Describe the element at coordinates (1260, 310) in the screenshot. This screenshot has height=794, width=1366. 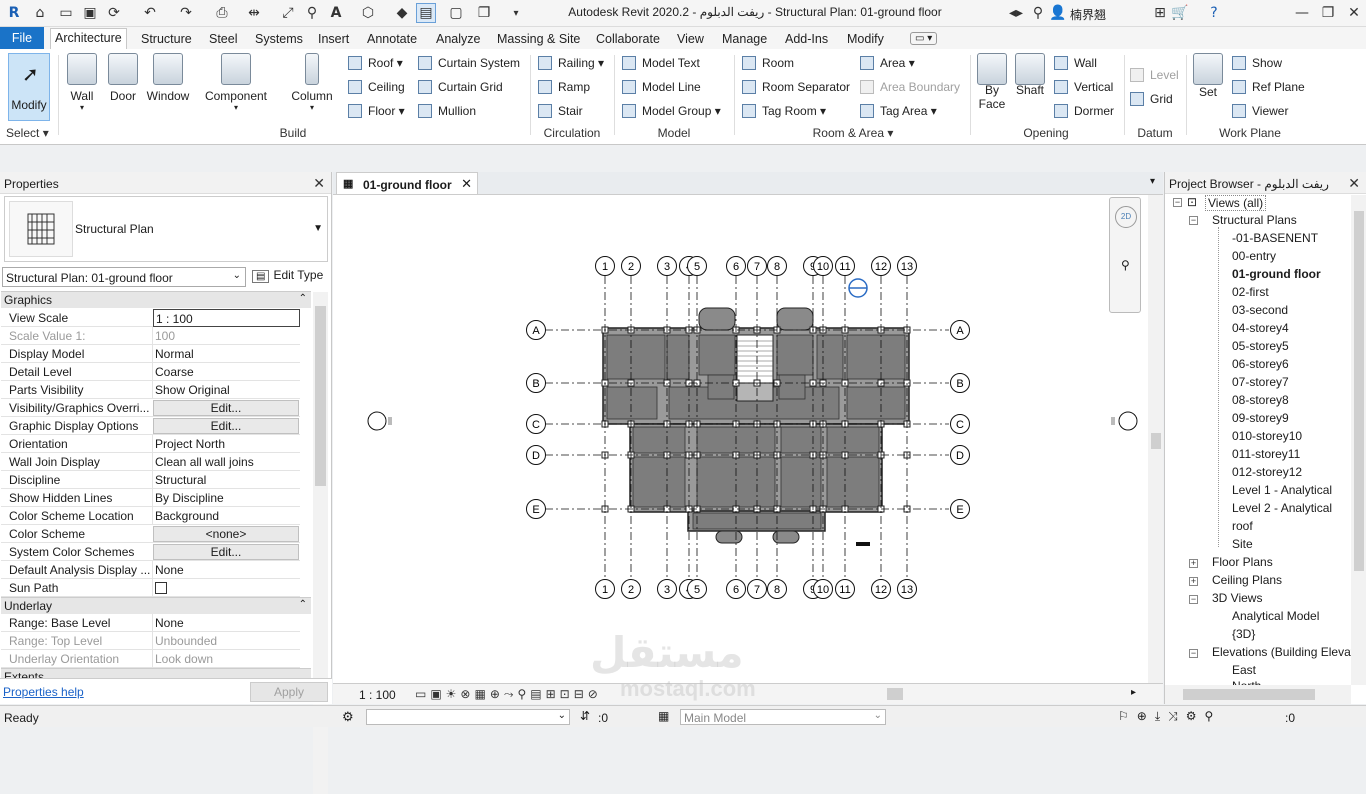
I see `tree-plan-item: 03-second` at that location.